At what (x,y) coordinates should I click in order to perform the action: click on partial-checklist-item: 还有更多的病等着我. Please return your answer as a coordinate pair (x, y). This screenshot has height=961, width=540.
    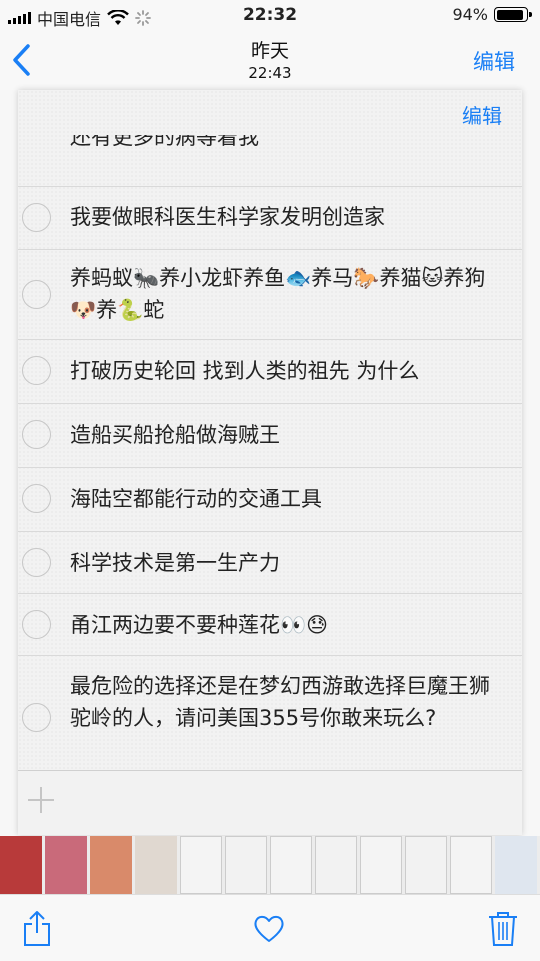
    Looking at the image, I should click on (270, 161).